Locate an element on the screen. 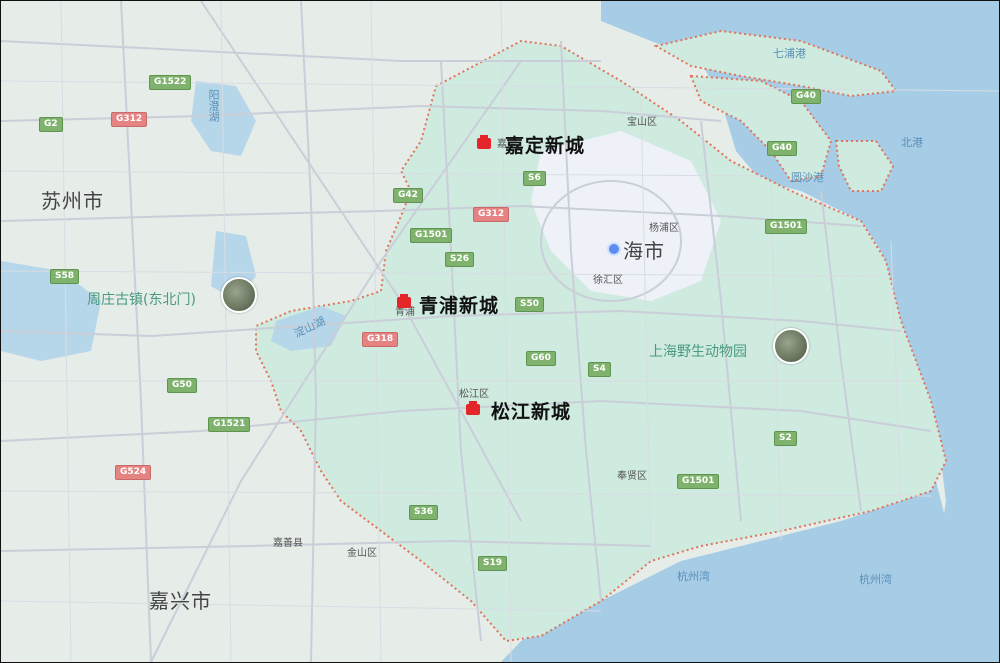 The height and width of the screenshot is (663, 1000). new-city-label-jiading: 嘉定新城 is located at coordinates (545, 144).